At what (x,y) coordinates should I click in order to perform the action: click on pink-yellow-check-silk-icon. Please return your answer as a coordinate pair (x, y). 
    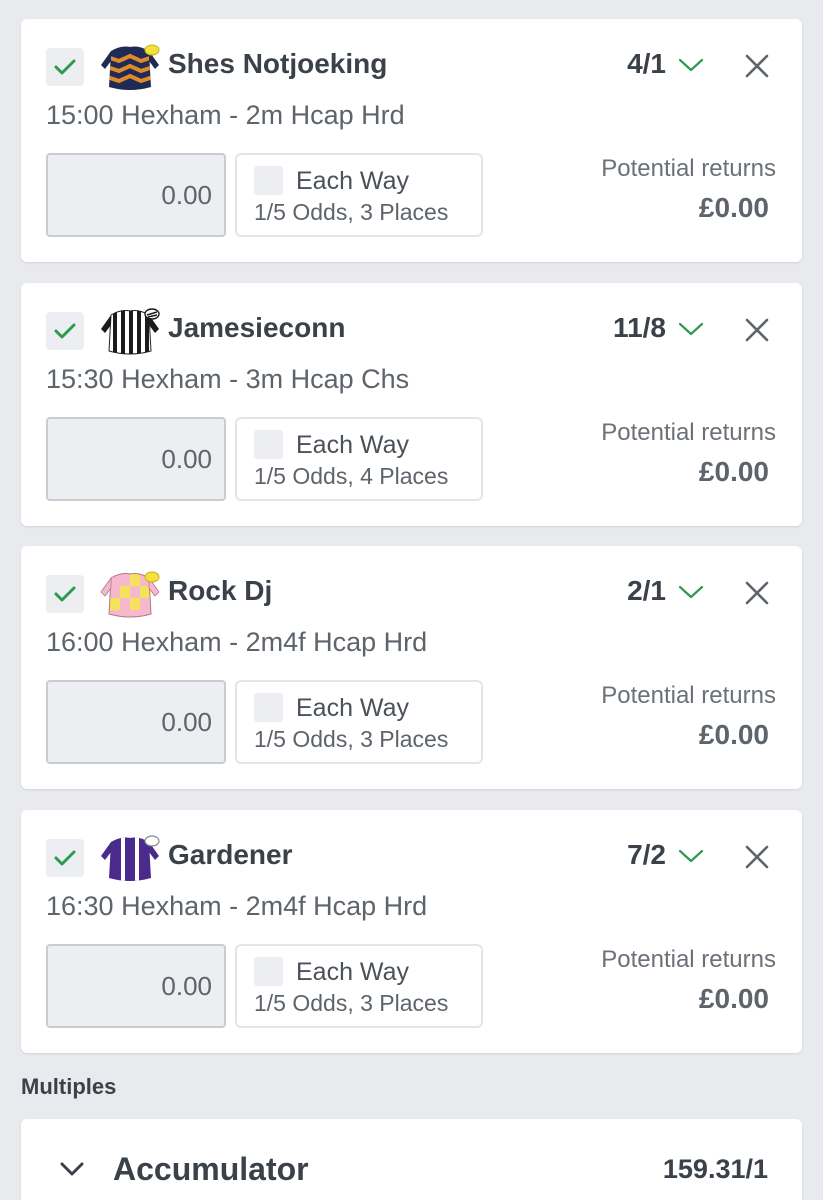
    Looking at the image, I should click on (130, 594).